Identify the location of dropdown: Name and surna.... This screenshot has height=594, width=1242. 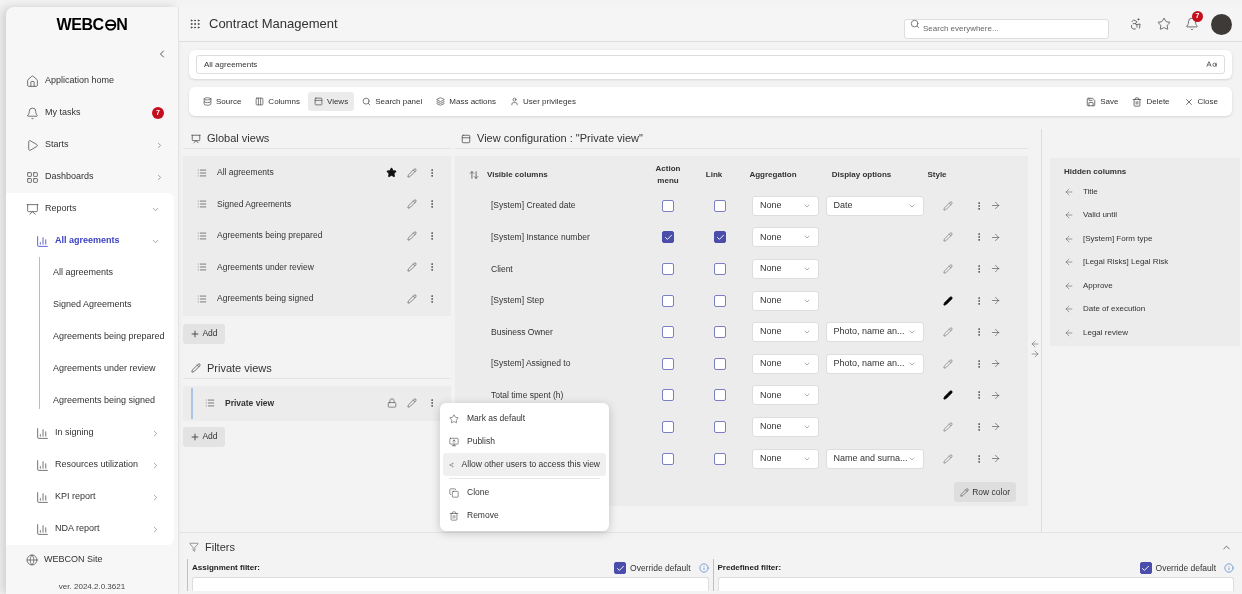
(874, 458).